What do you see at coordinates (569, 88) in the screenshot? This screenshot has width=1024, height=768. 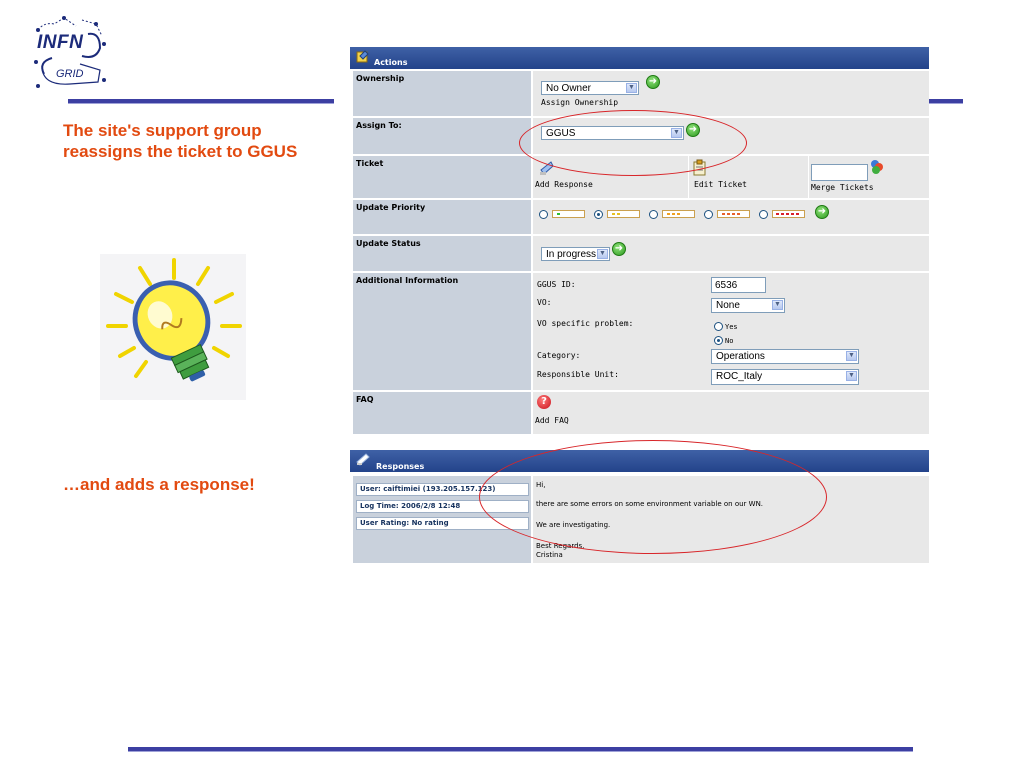 I see `ownership-select-value: No Owner` at bounding box center [569, 88].